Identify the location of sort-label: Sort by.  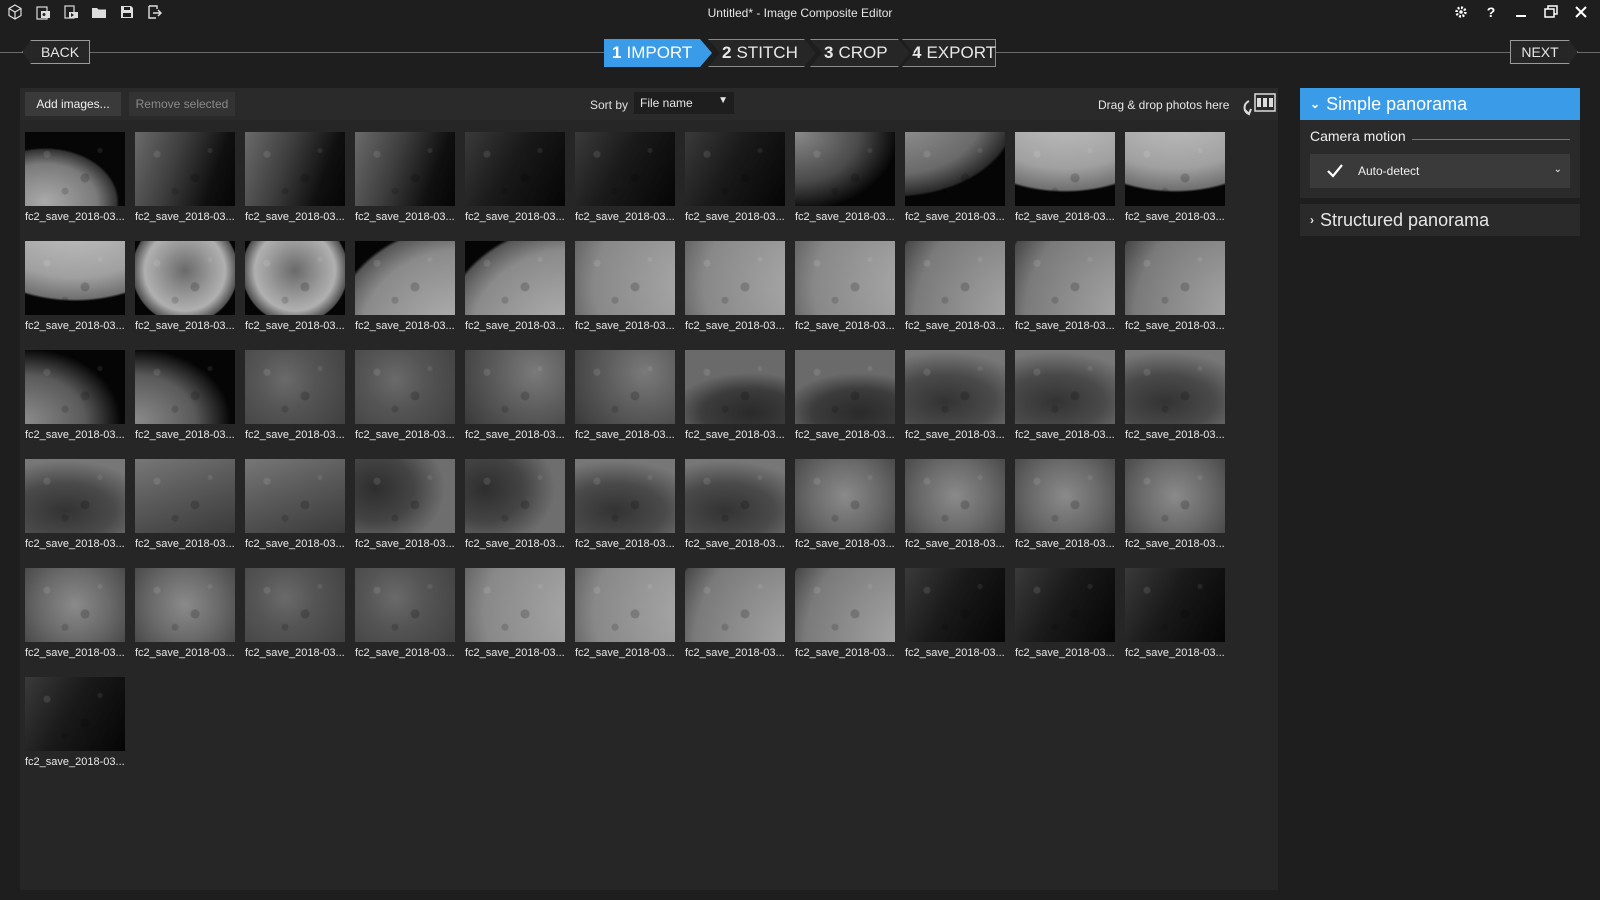
(609, 105).